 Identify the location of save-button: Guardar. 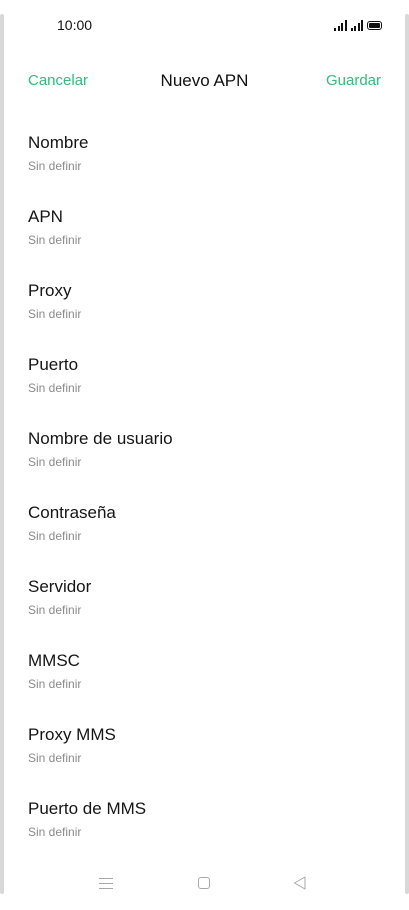
(353, 80).